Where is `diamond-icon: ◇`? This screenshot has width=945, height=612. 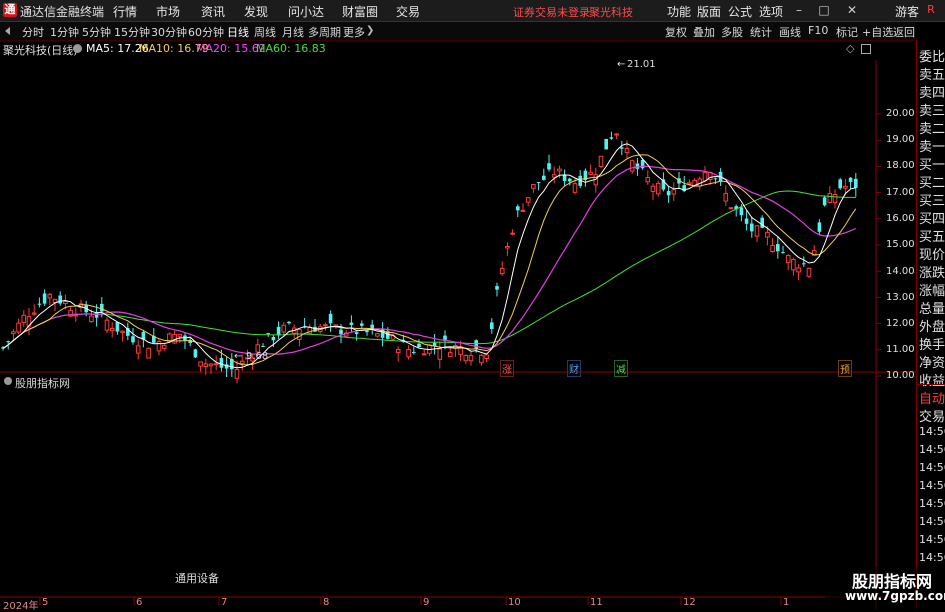 diamond-icon: ◇ is located at coordinates (850, 48).